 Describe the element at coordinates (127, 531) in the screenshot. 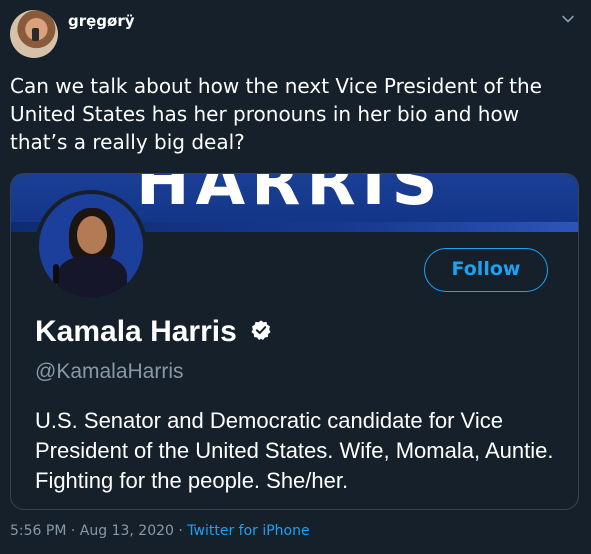

I see `tweet-date: Aug 13, 2020` at that location.